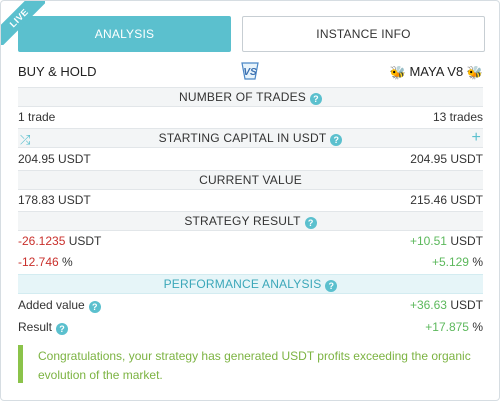  What do you see at coordinates (242, 138) in the screenshot?
I see `section-title: STARTING CAPITAL IN USDT` at bounding box center [242, 138].